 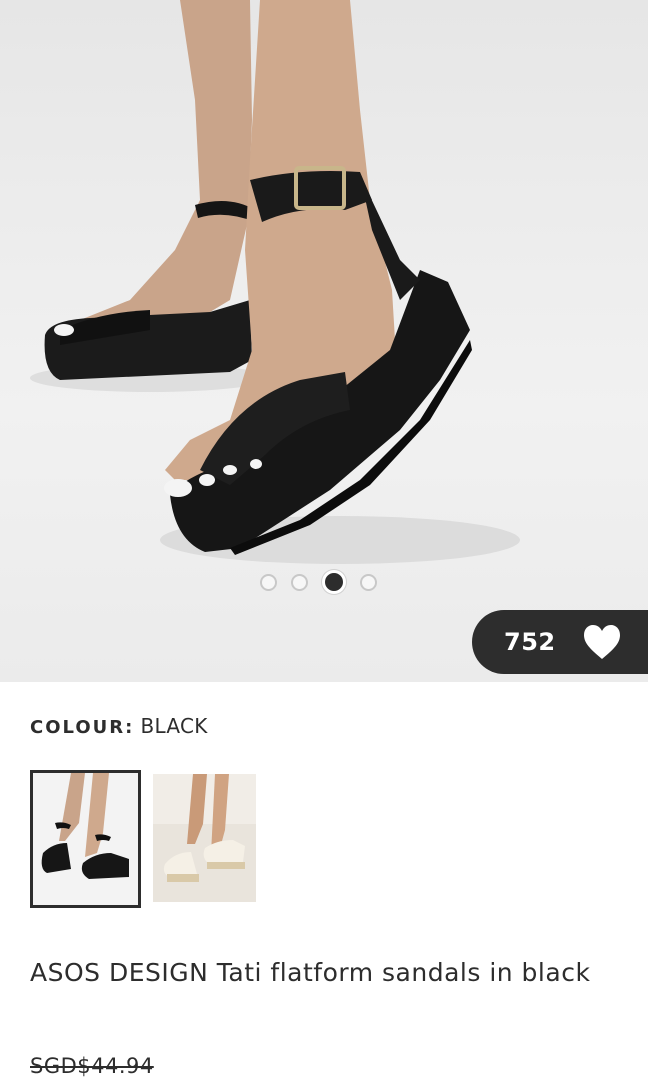 What do you see at coordinates (82, 727) in the screenshot?
I see `colour-key: COLOUR:` at bounding box center [82, 727].